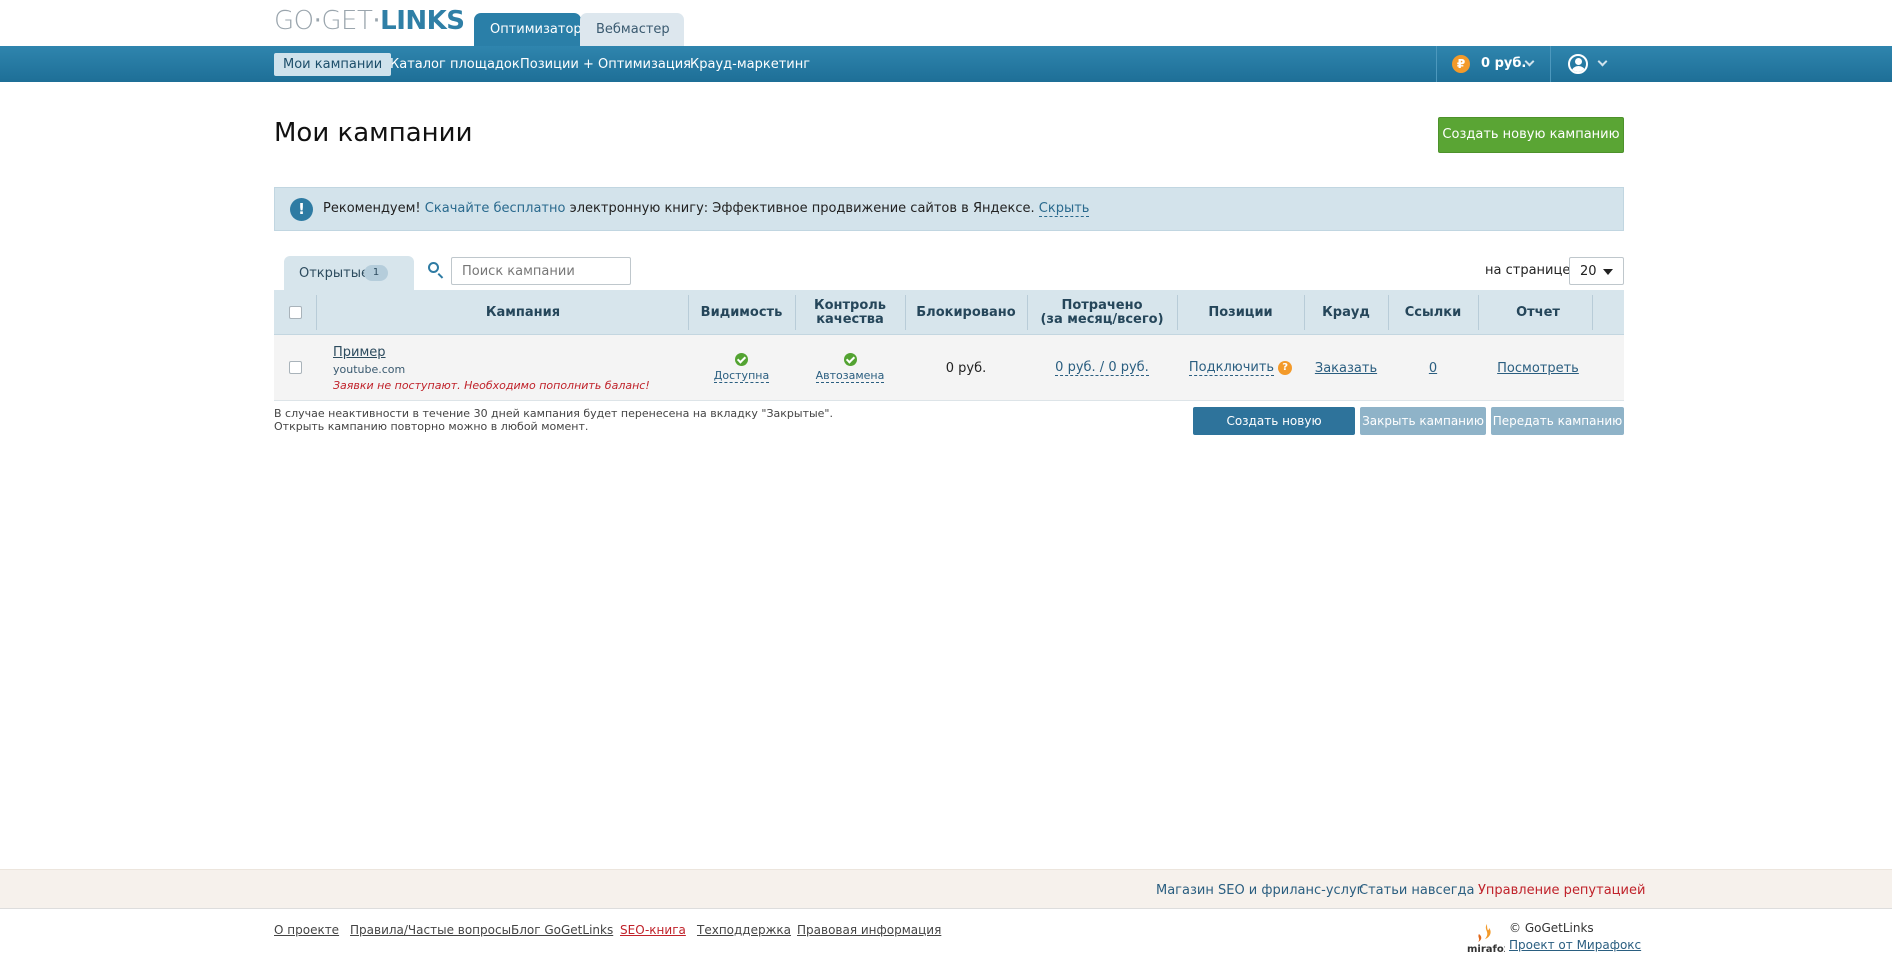  What do you see at coordinates (1538, 312) in the screenshot?
I see `header-report: Отчет` at bounding box center [1538, 312].